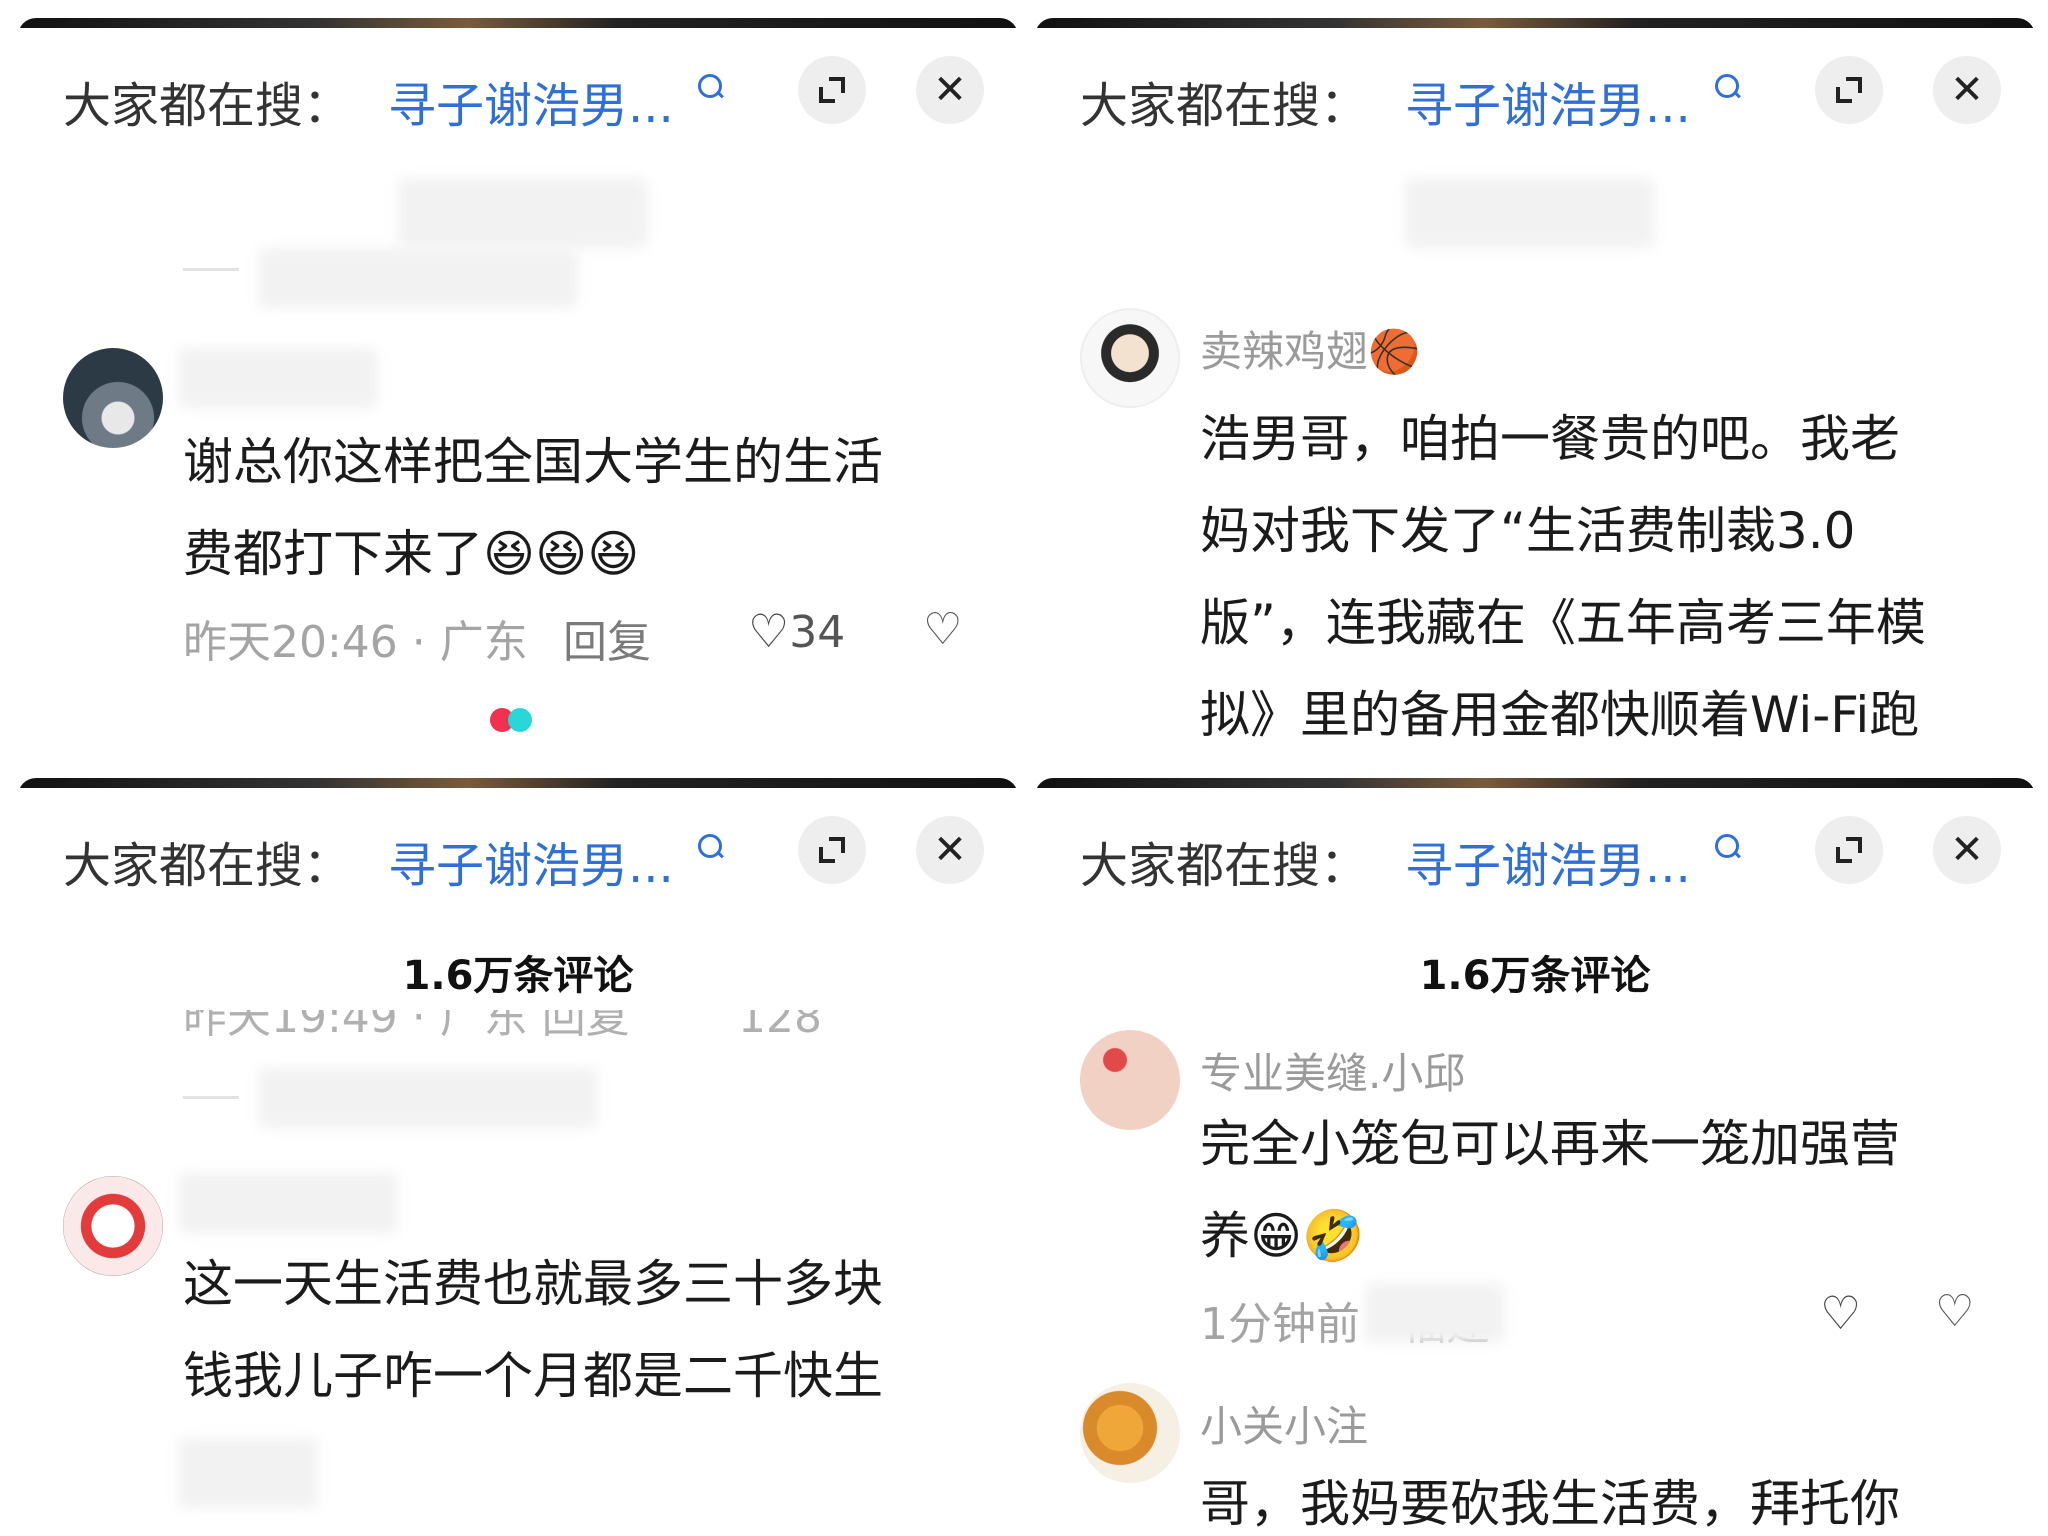  Describe the element at coordinates (1550, 1144) in the screenshot. I see `comment-line: 完全小笼包可以再来一笼加强营` at that location.